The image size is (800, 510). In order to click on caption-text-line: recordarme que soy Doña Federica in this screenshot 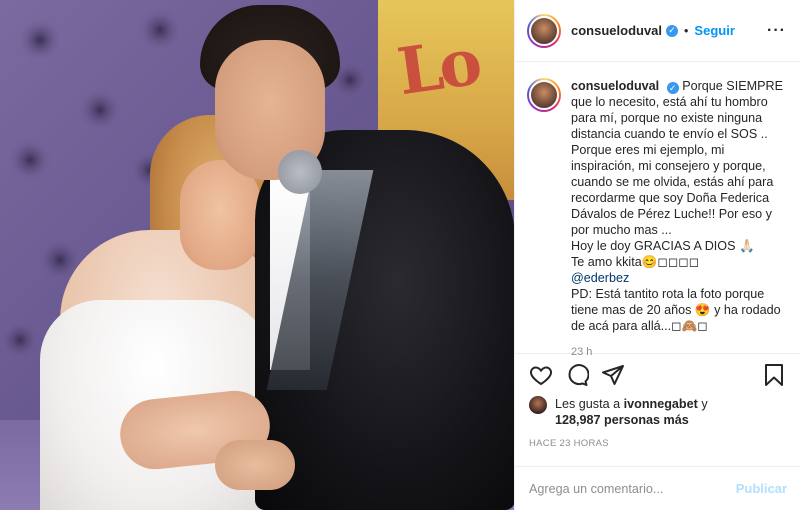, I will do `click(670, 198)`.